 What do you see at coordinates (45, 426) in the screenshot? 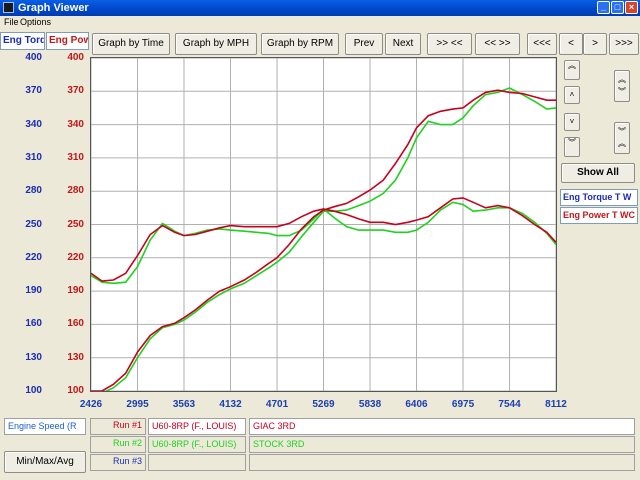
I see `engine-speed-field: Engine Speed (R` at bounding box center [45, 426].